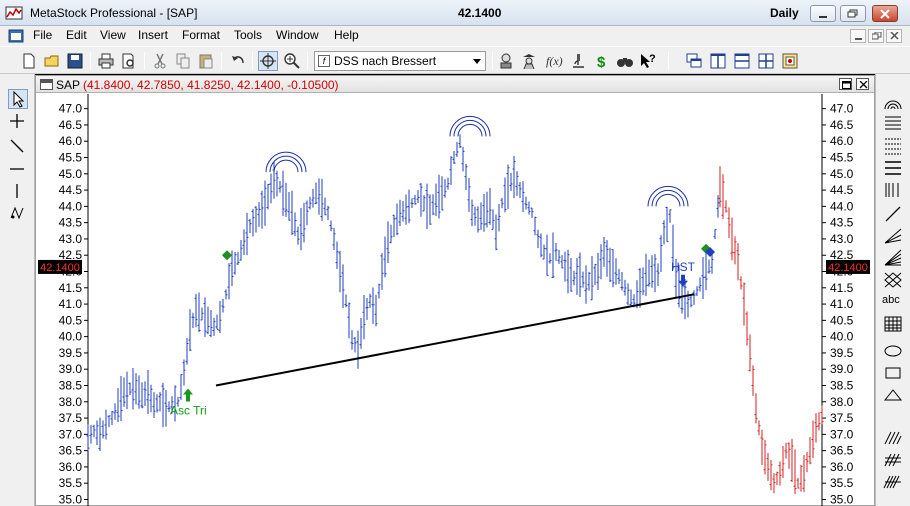 This screenshot has height=506, width=910. Describe the element at coordinates (18, 214) in the screenshot. I see `cycle-lines-tool` at that location.